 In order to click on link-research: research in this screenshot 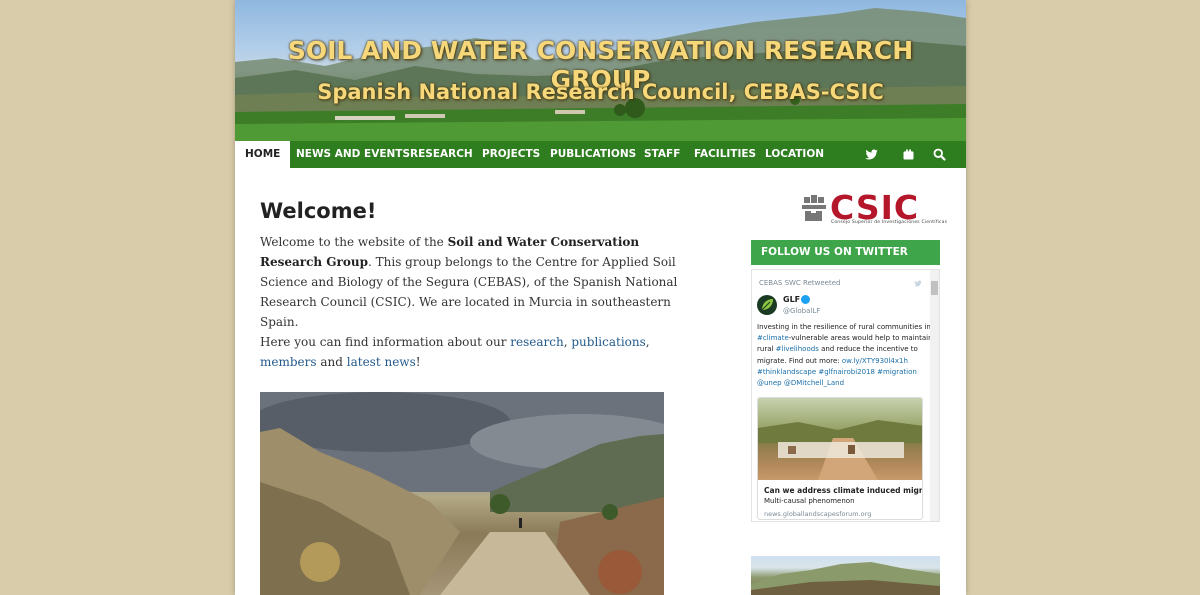, I will do `click(536, 342)`.